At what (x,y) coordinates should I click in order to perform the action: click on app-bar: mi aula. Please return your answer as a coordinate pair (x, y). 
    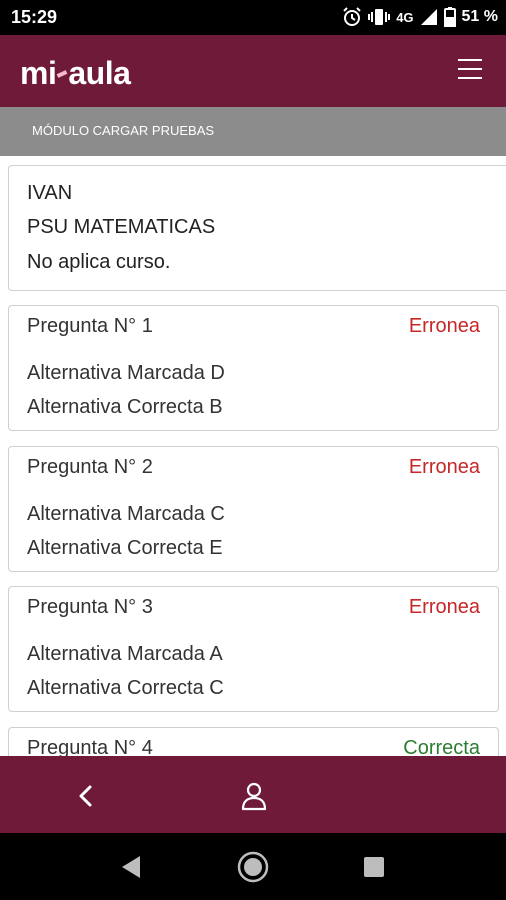
    Looking at the image, I should click on (253, 71).